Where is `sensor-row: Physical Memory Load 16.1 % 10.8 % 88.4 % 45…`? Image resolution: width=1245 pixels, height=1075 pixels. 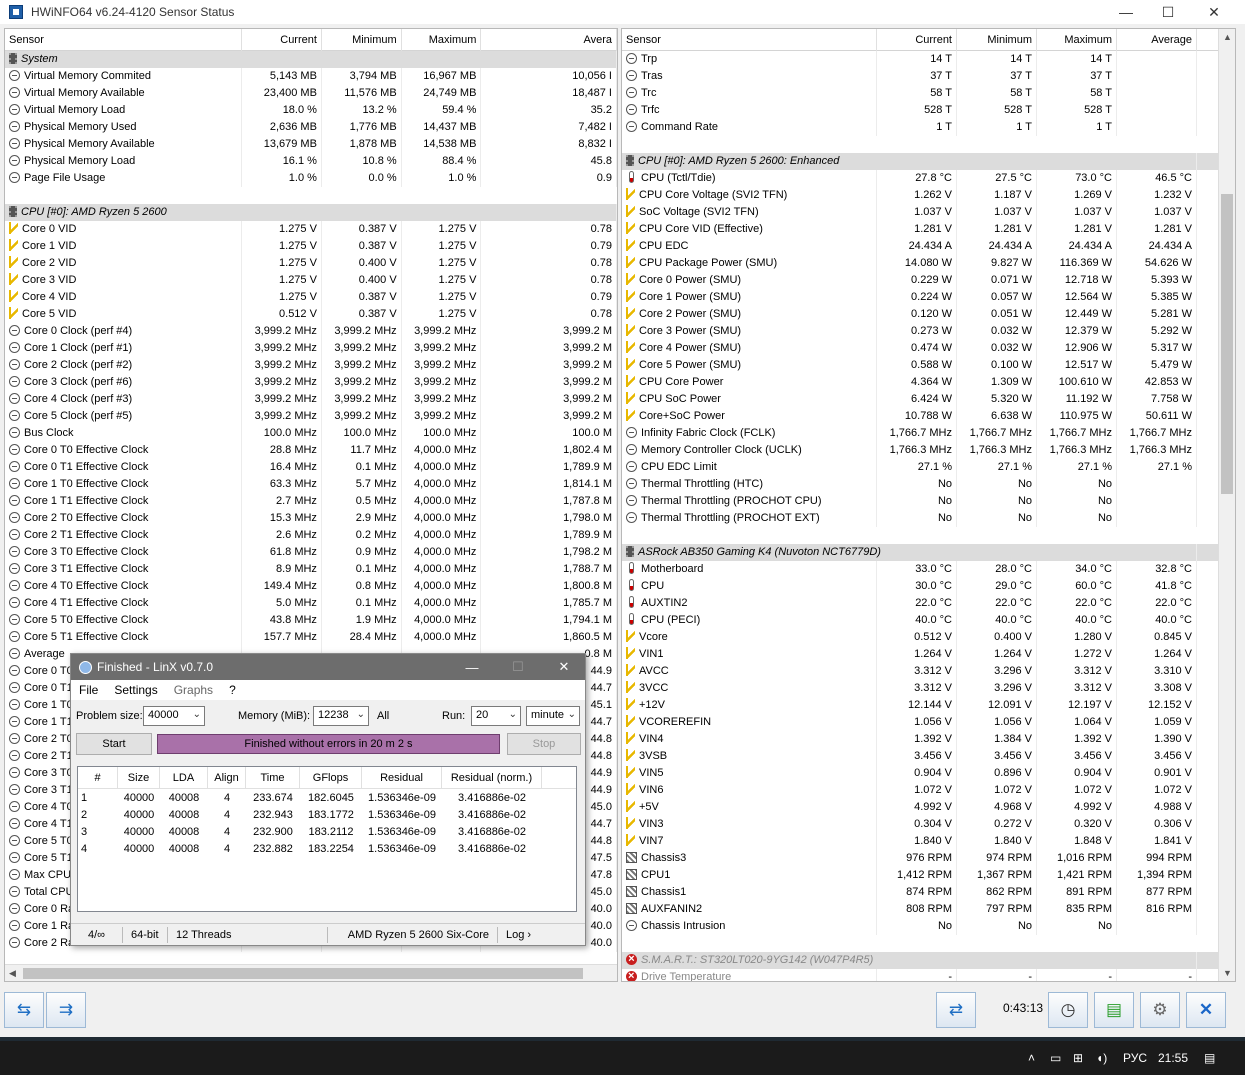 sensor-row: Physical Memory Load 16.1 % 10.8 % 88.4 % 45… is located at coordinates (311, 161).